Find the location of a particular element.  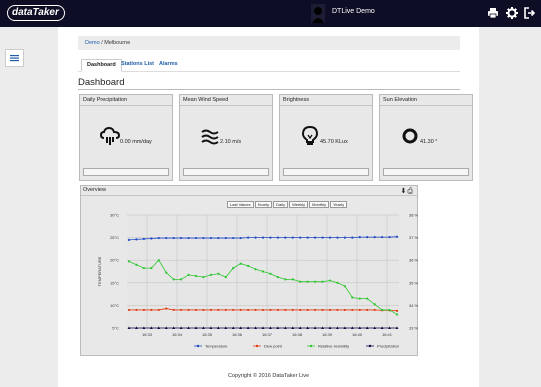

legend-marker-temperature is located at coordinates (198, 346).